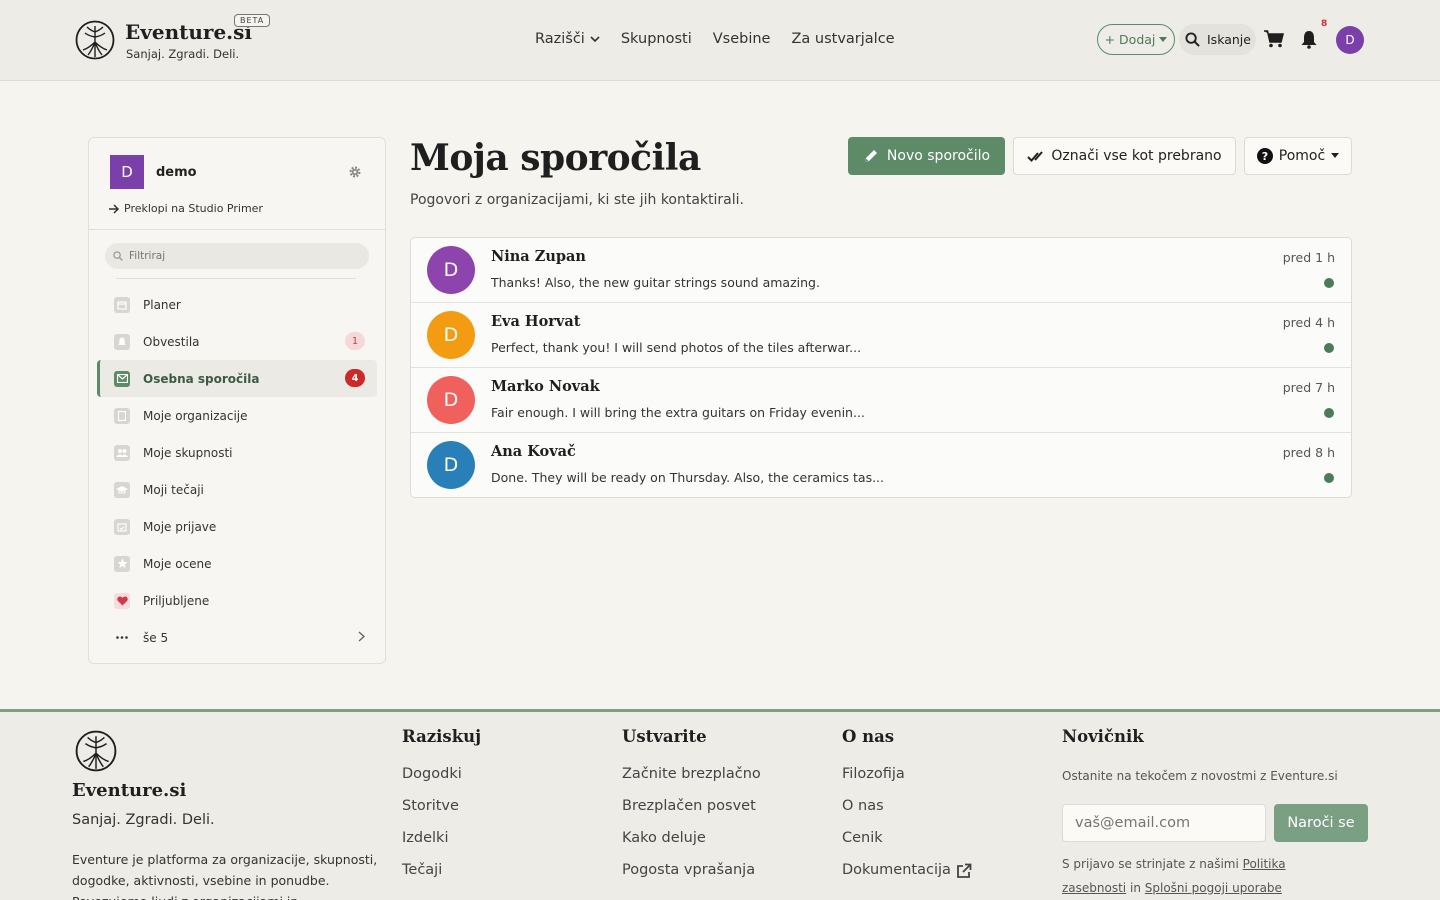 This screenshot has height=900, width=1440. Describe the element at coordinates (176, 600) in the screenshot. I see `sidebar-item-label: Priljubljene` at that location.